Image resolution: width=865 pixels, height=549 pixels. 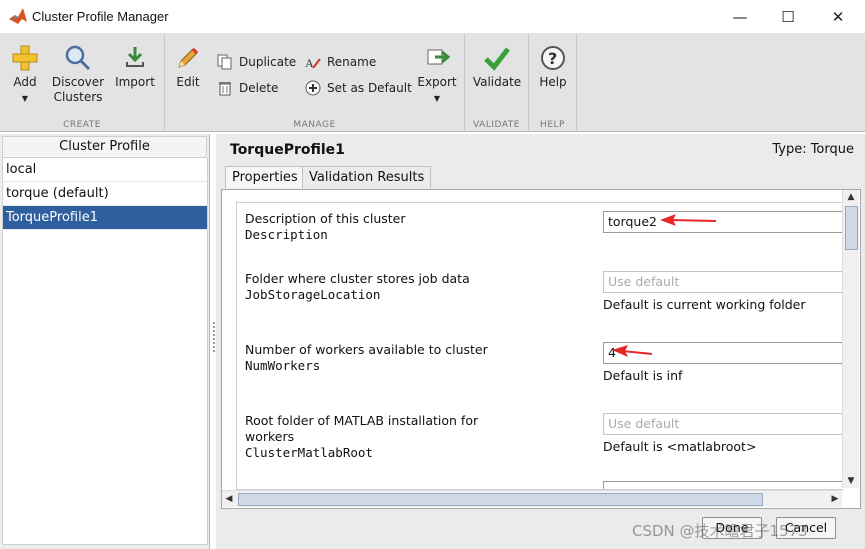 I want to click on create-group: Add ▼ Discover Clusters Import CREATE, so click(x=82, y=83).